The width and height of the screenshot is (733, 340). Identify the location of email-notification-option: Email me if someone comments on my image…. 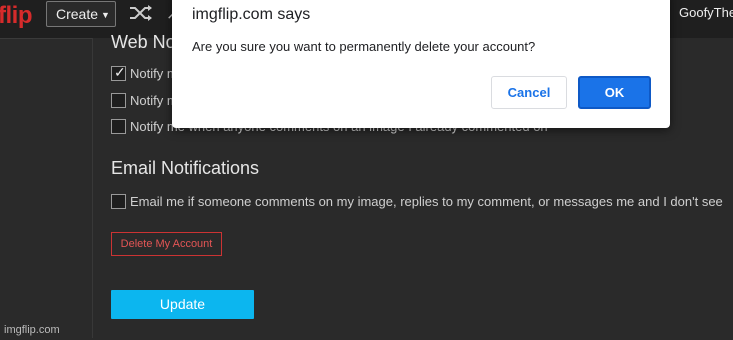
(417, 202).